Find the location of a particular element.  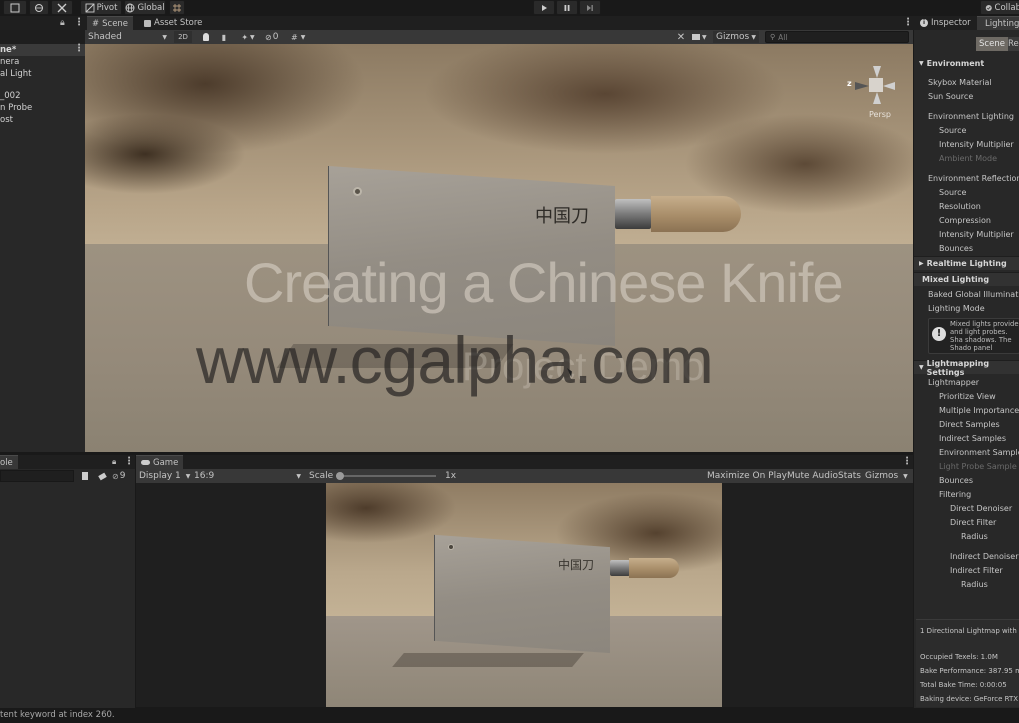

gizmo-center-cube is located at coordinates (876, 85).